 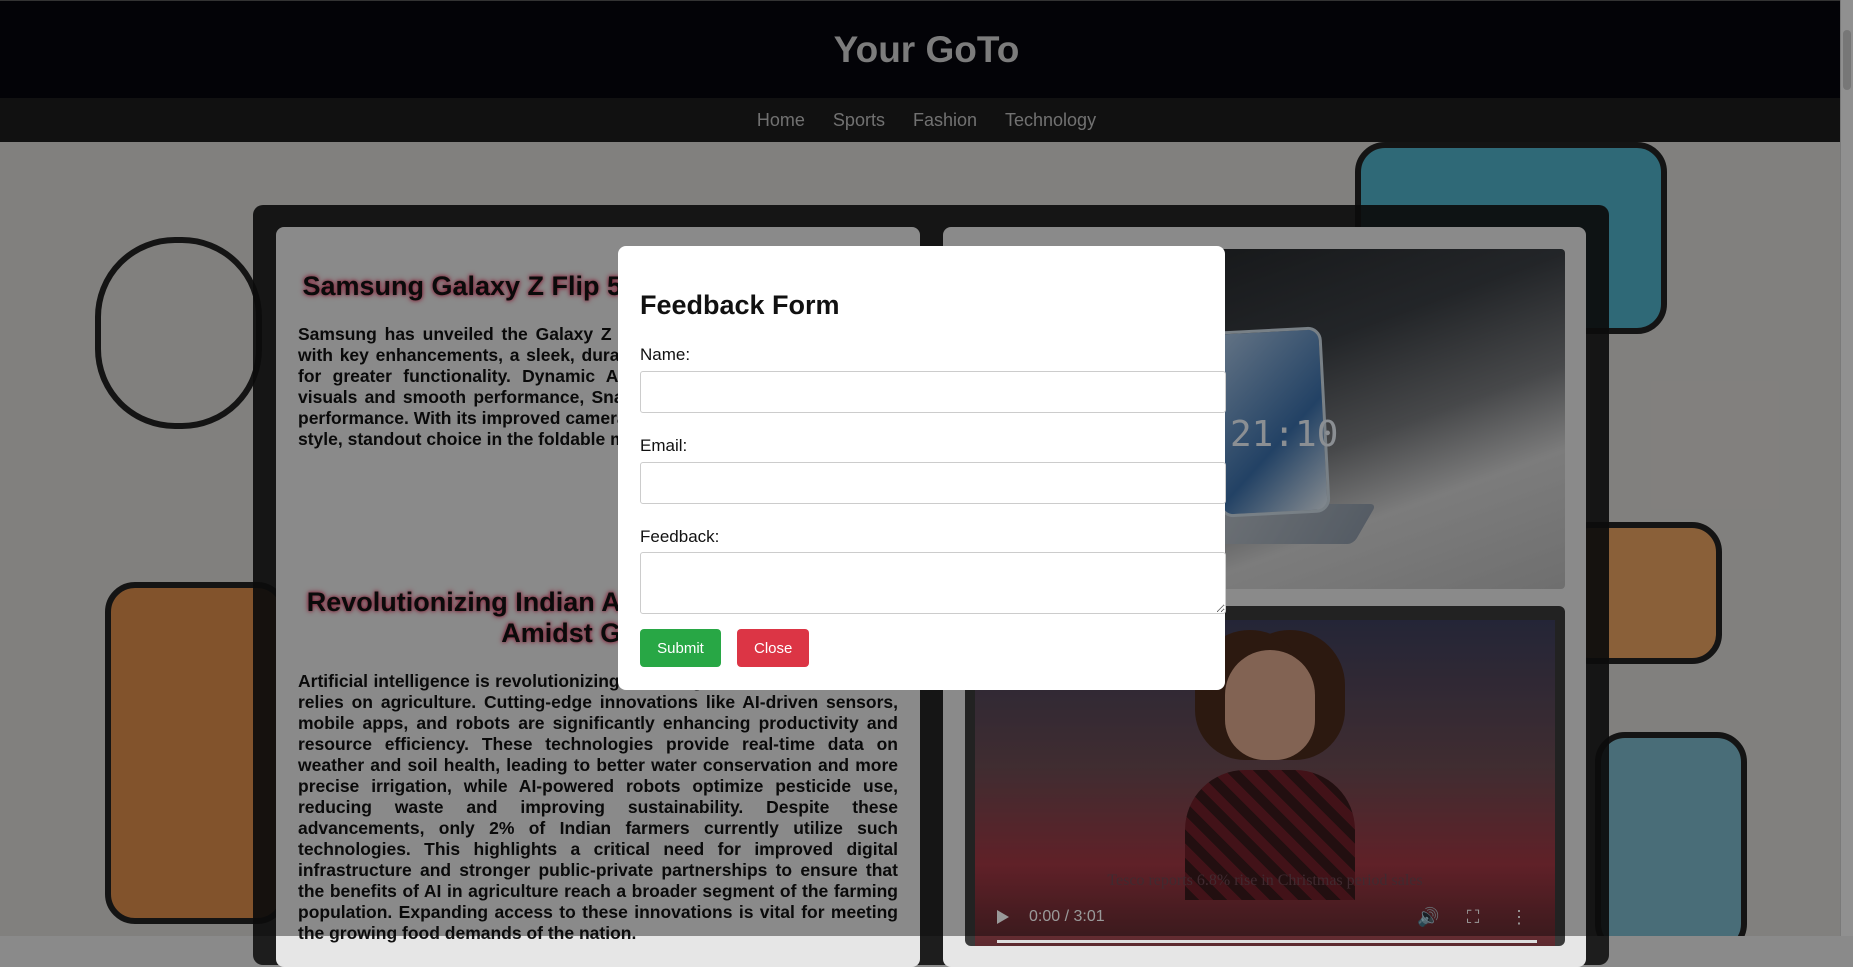 What do you see at coordinates (773, 648) in the screenshot?
I see `close-button: Close` at bounding box center [773, 648].